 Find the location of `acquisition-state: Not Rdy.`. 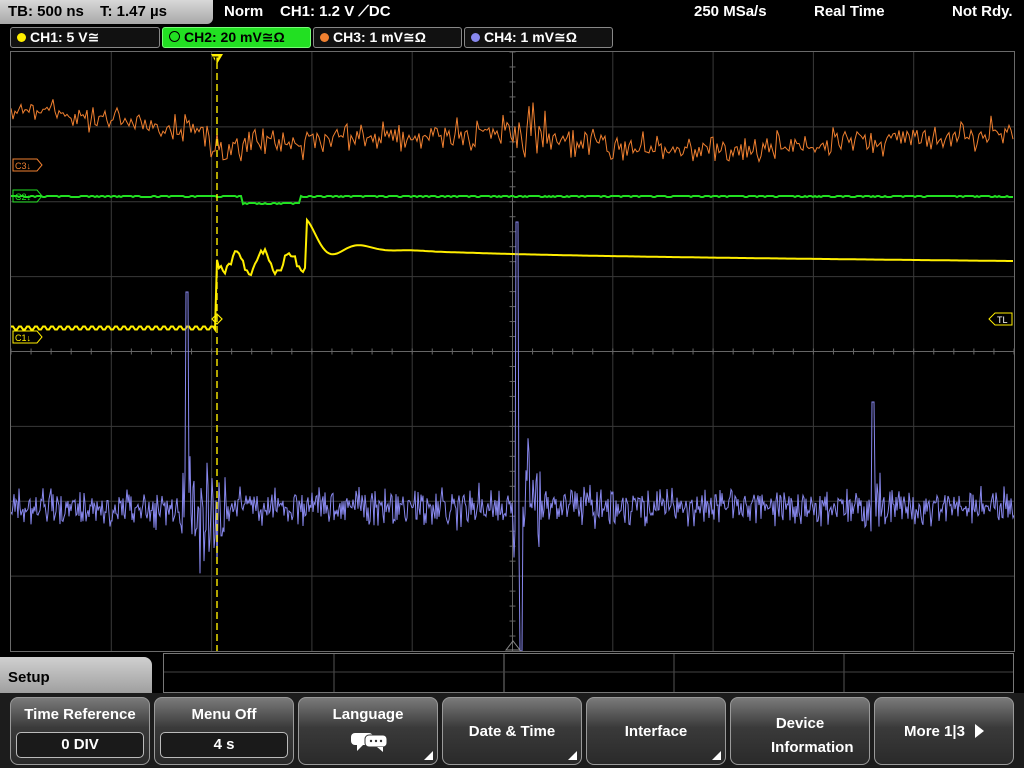

acquisition-state: Not Rdy. is located at coordinates (982, 11).